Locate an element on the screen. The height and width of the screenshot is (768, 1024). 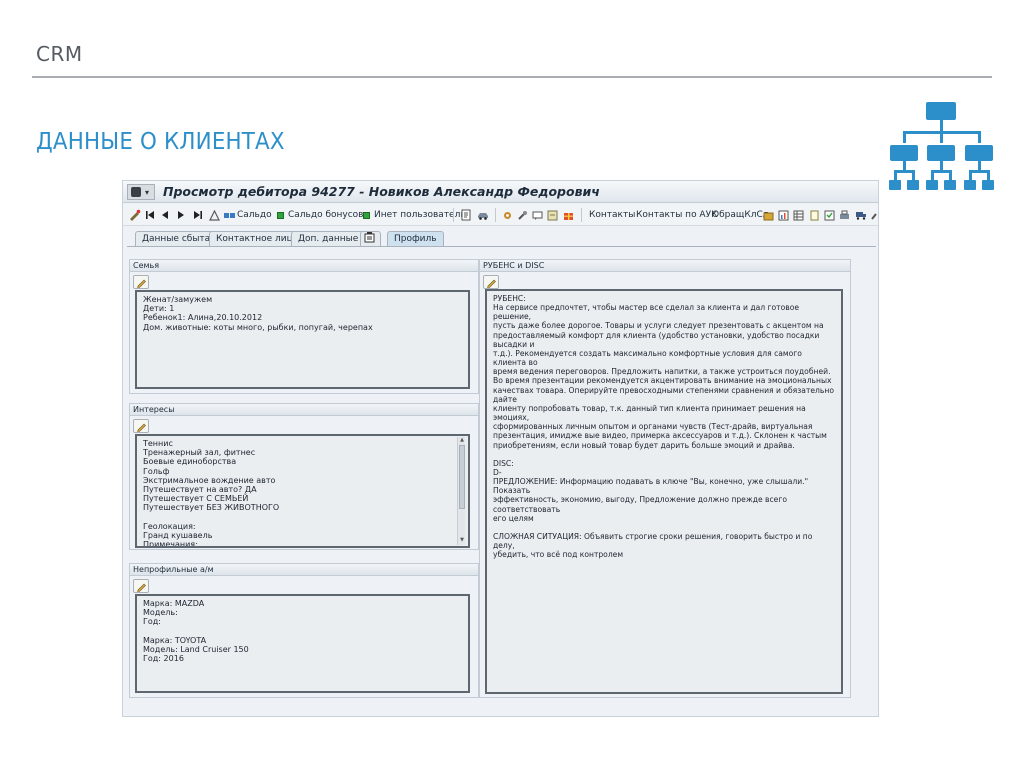
checklist-icon is located at coordinates (829, 215).